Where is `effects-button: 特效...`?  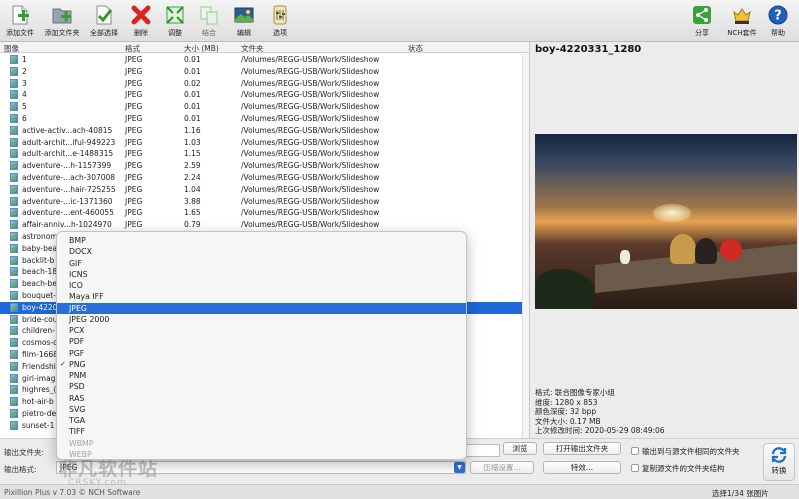 effects-button: 特效... is located at coordinates (582, 467).